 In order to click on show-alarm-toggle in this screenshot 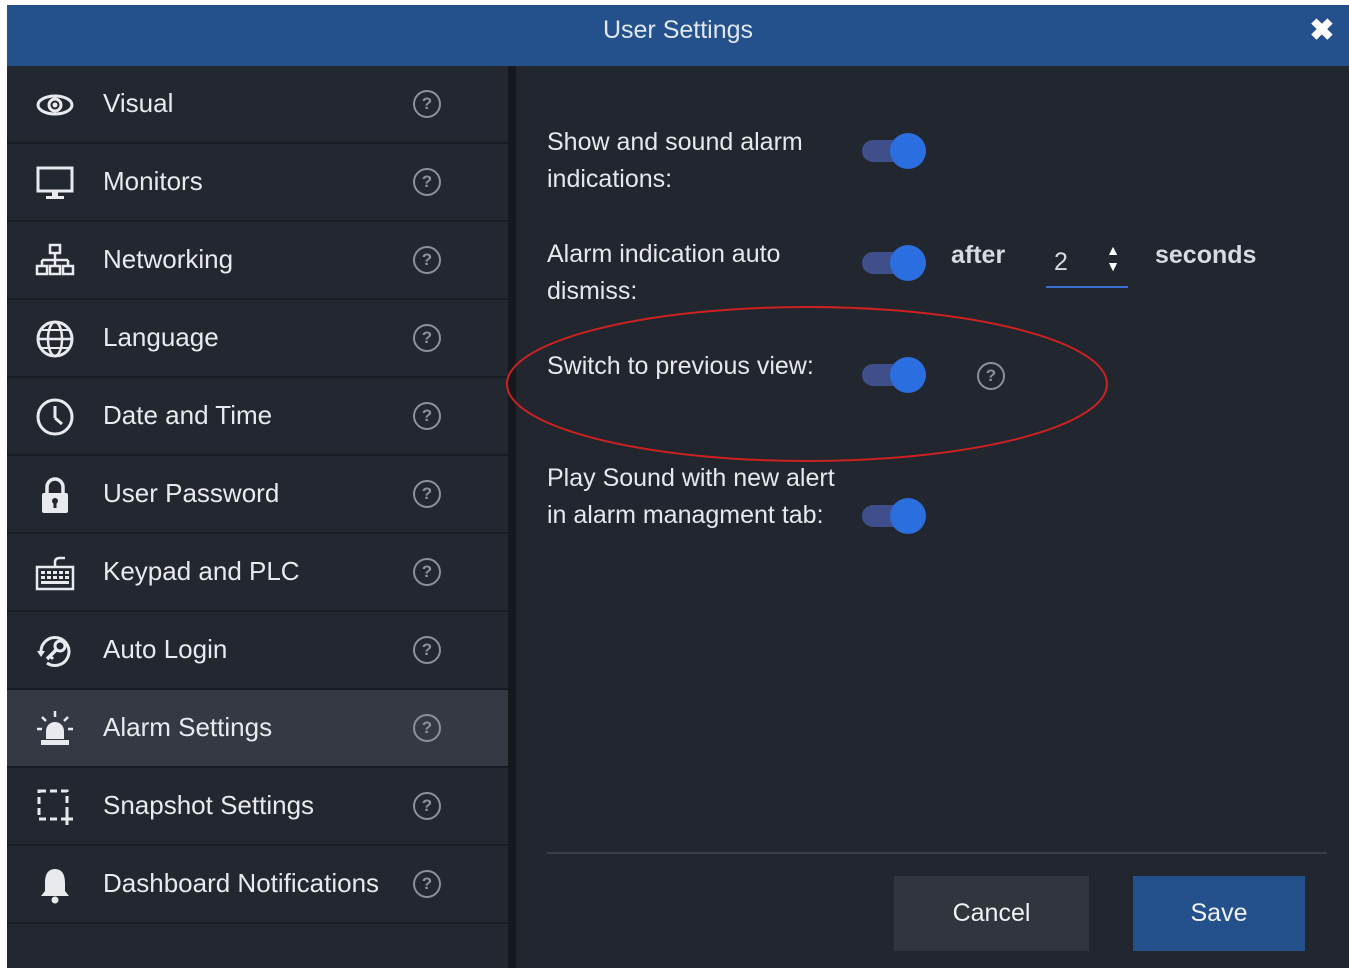, I will do `click(894, 151)`.